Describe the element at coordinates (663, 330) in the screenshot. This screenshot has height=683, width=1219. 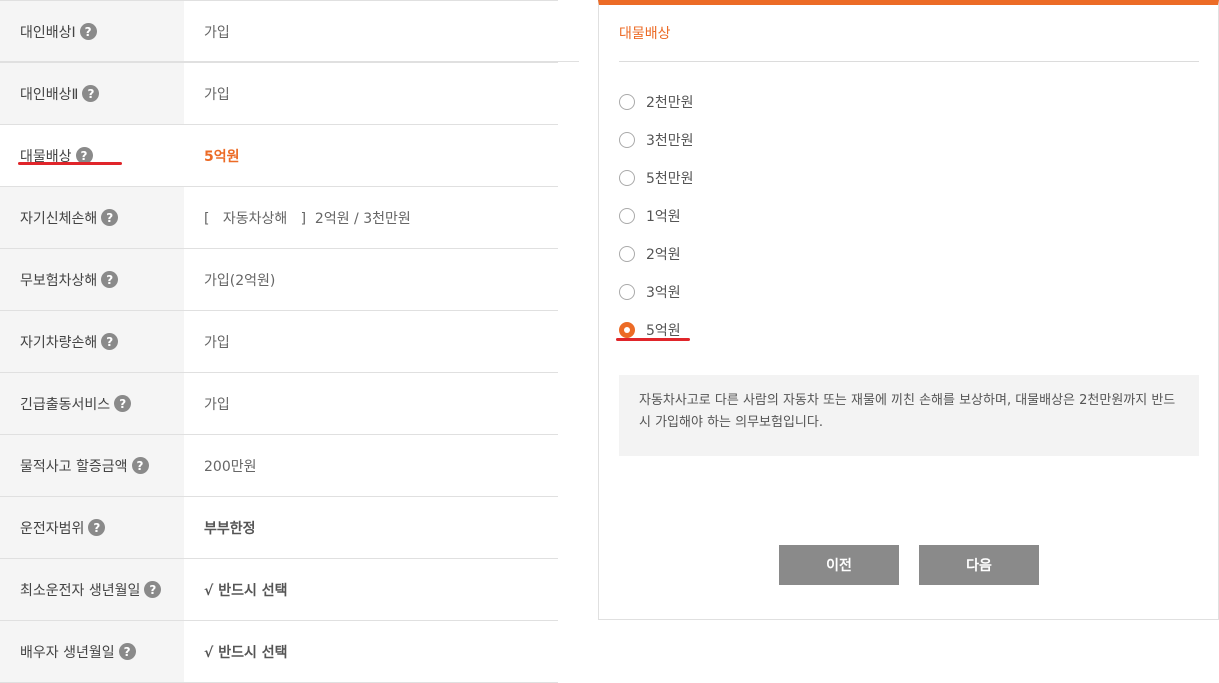
I see `radio-label: 5억원` at that location.